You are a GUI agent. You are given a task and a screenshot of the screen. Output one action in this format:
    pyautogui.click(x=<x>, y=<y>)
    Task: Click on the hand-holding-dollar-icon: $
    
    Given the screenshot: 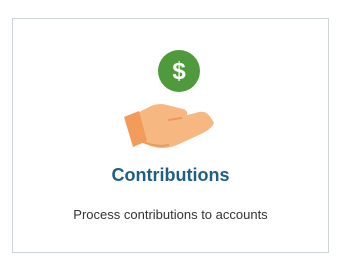 What is the action you would take?
    pyautogui.click(x=171, y=104)
    